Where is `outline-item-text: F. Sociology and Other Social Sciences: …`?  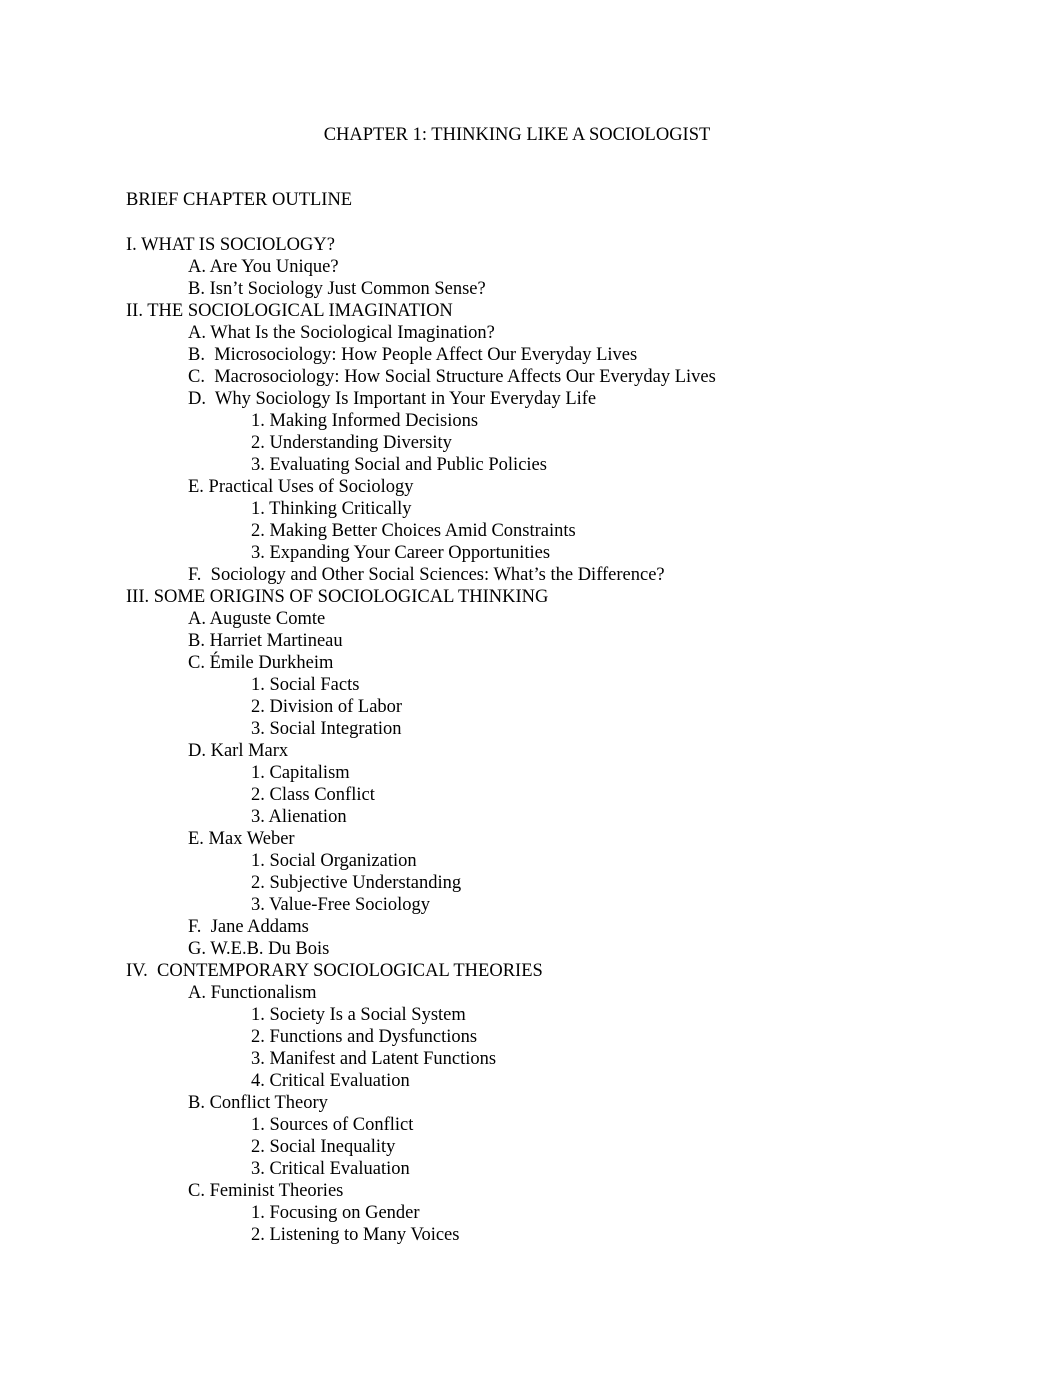
outline-item-text: F. Sociology and Other Social Sciences: … is located at coordinates (426, 575).